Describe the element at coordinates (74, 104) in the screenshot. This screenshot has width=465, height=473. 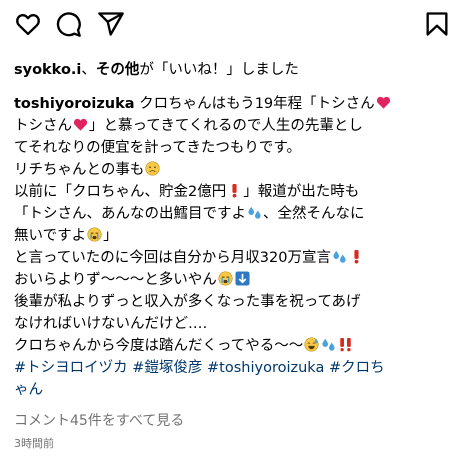
I see `caption-username: toshiyoroizuka` at that location.